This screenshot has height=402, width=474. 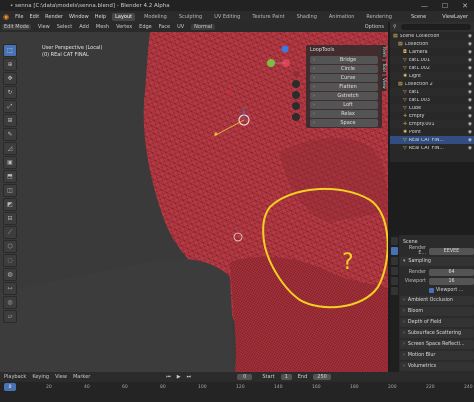 What do you see at coordinates (437, 333) in the screenshot?
I see `section-subsurface: › Subsurface Scattering` at bounding box center [437, 333].